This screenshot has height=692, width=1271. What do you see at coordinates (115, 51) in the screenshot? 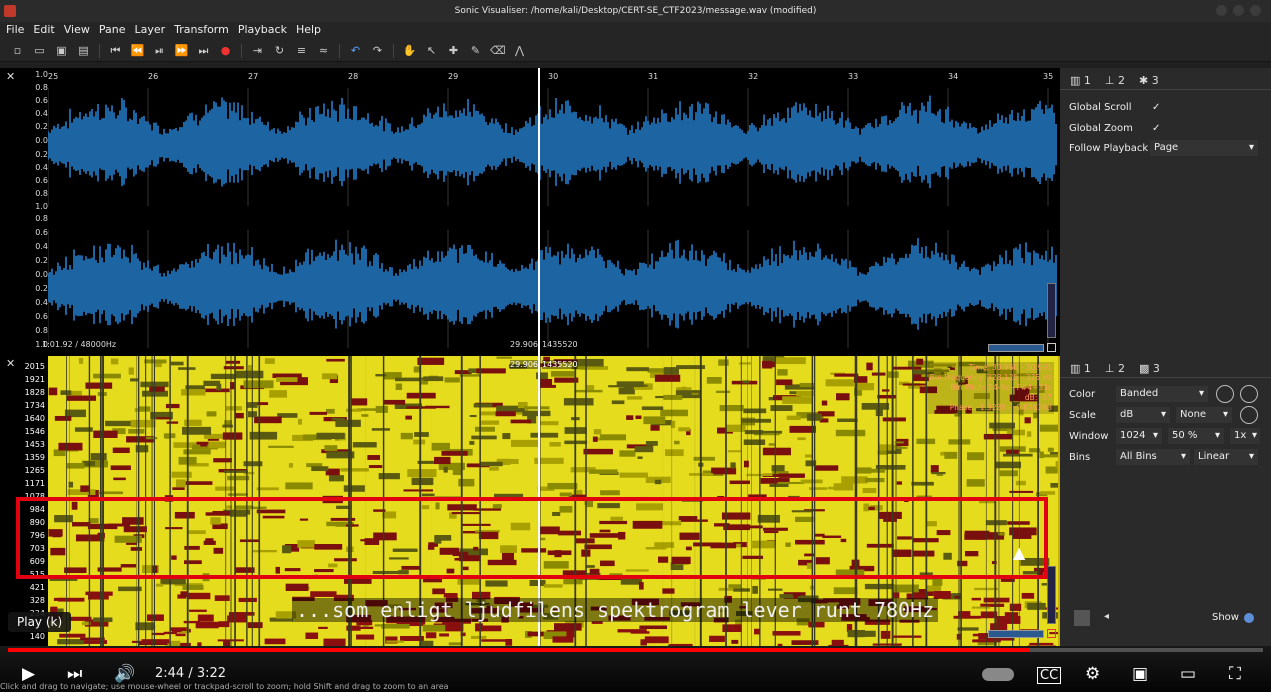
I see `rewind-start-icon: ⏮` at bounding box center [115, 51].